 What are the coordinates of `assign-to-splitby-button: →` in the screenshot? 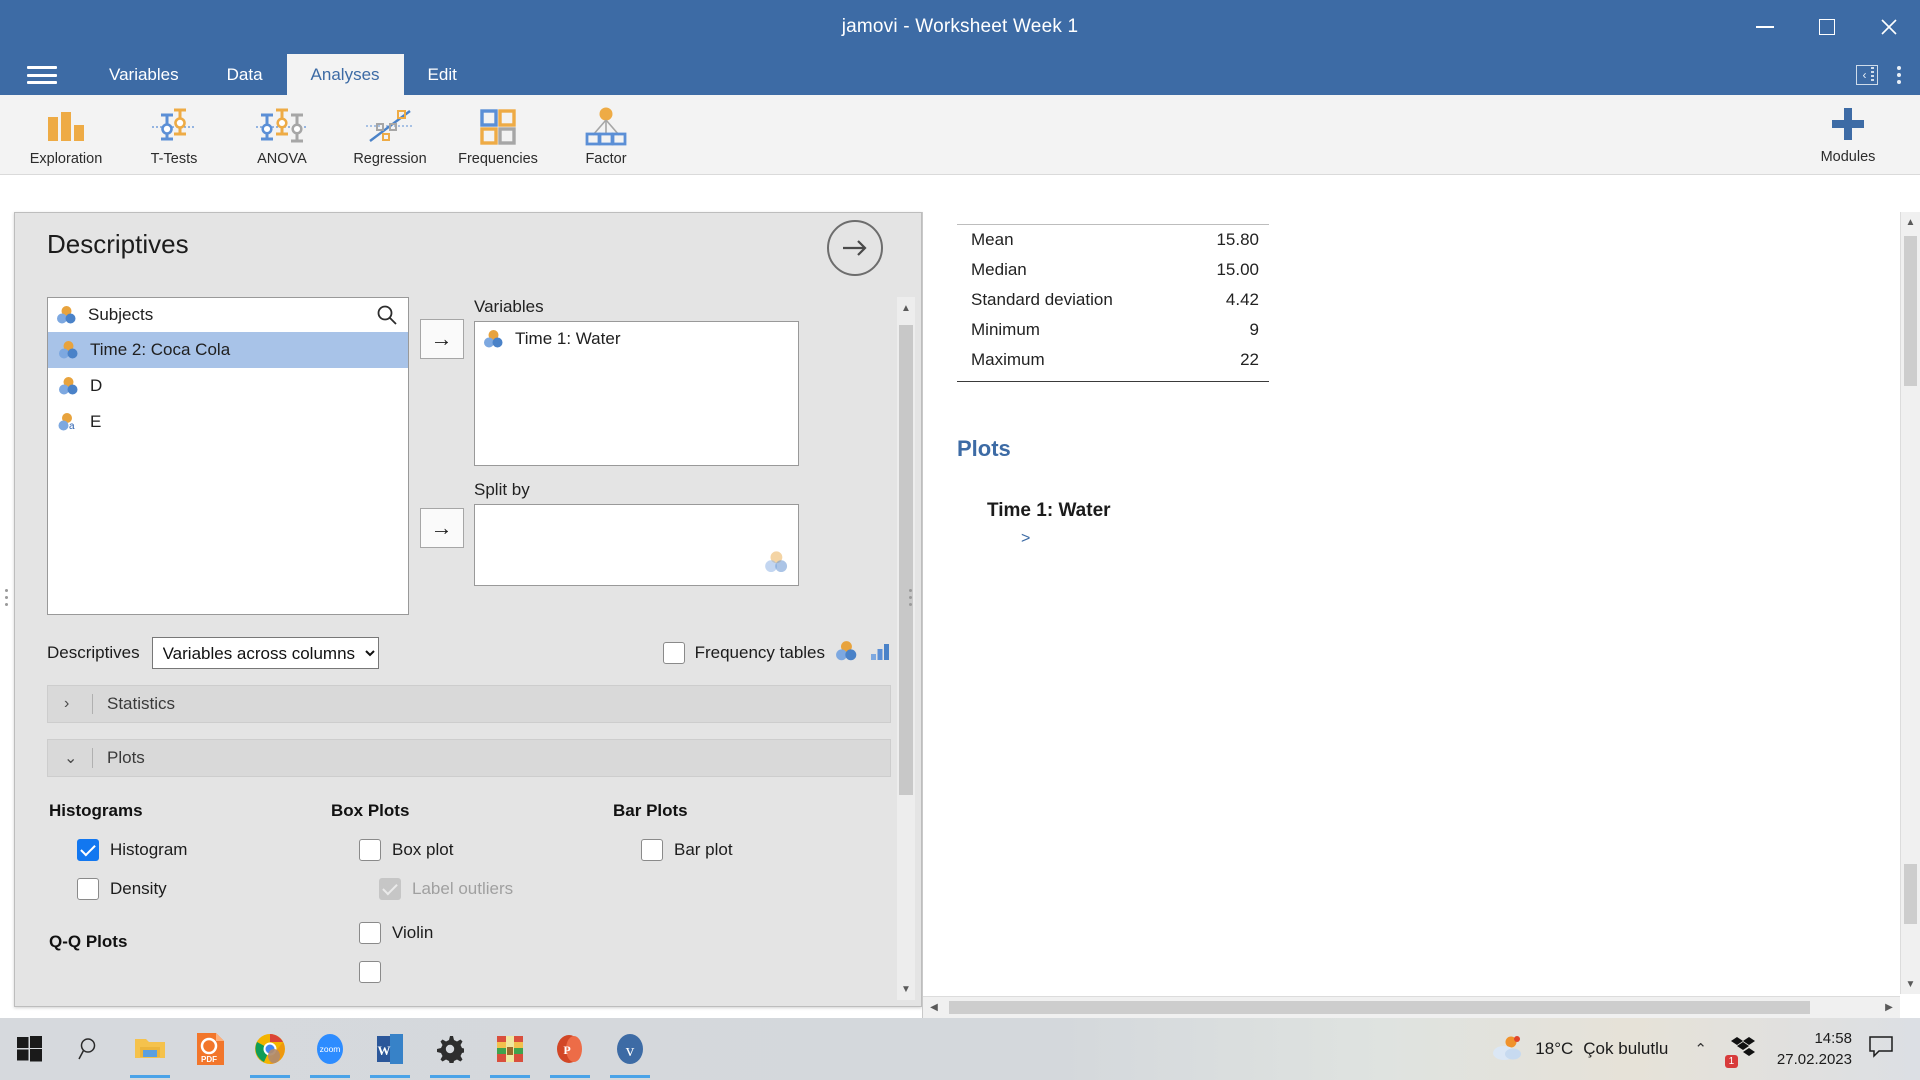 It's located at (441, 528).